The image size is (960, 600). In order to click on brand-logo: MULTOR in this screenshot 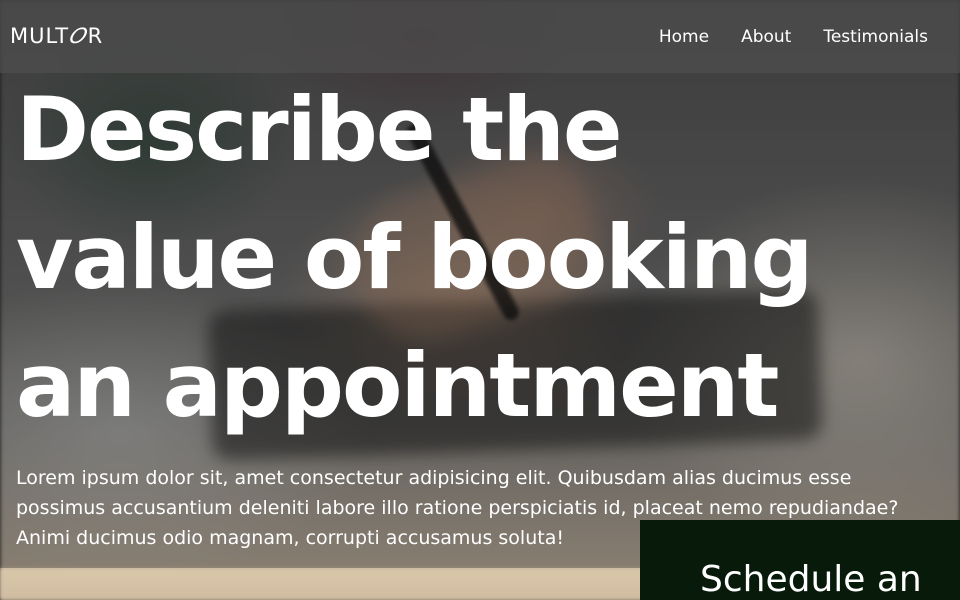, I will do `click(57, 36)`.